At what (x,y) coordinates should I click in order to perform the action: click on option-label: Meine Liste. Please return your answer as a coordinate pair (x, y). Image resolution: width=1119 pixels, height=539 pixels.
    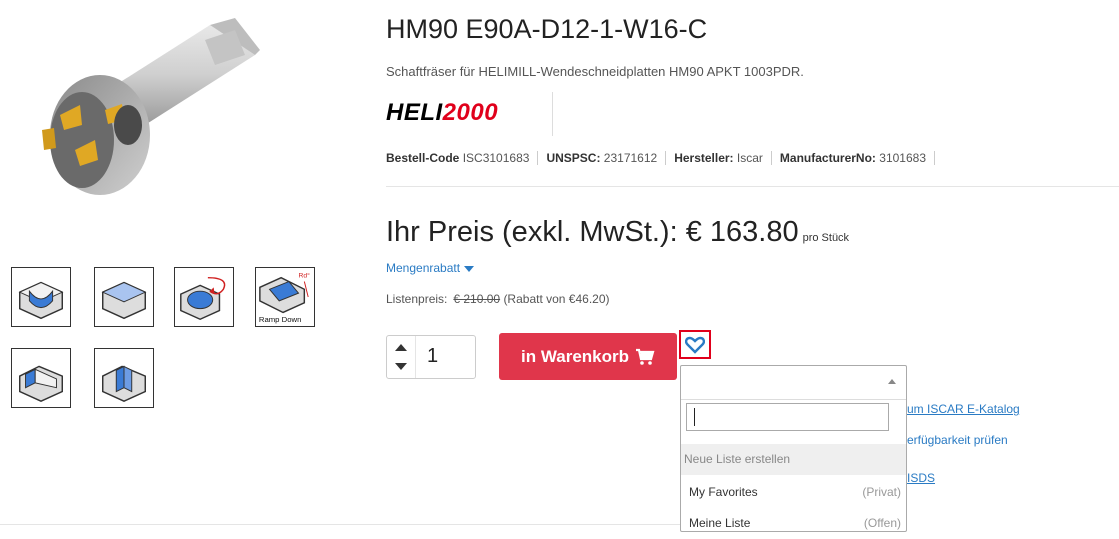
    Looking at the image, I should click on (720, 523).